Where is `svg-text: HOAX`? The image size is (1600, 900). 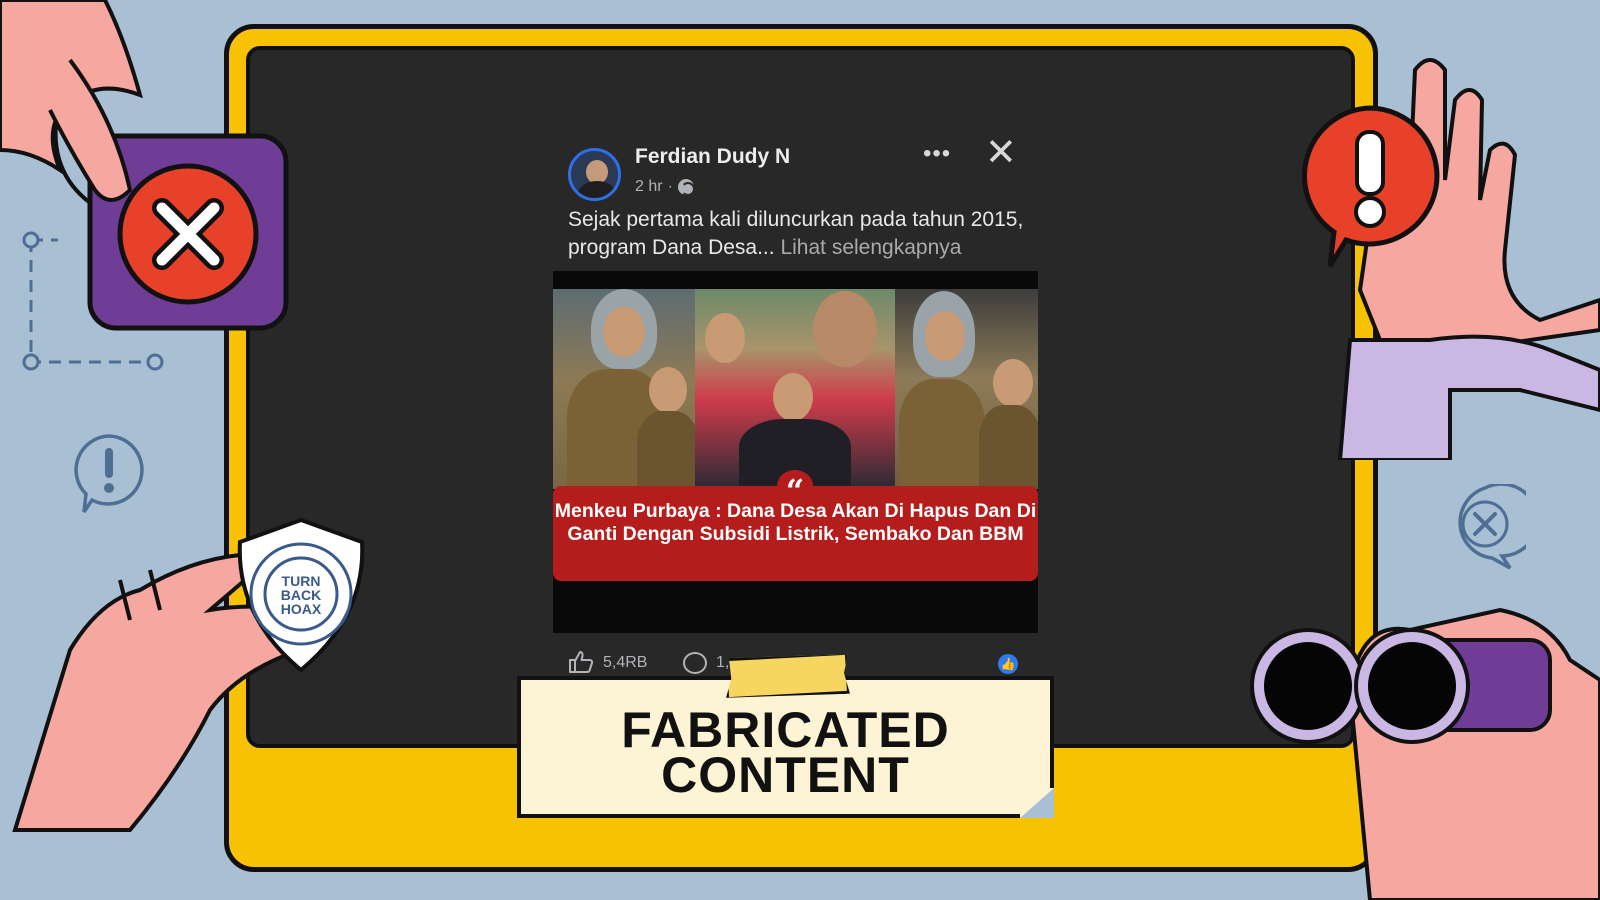 svg-text: HOAX is located at coordinates (301, 609).